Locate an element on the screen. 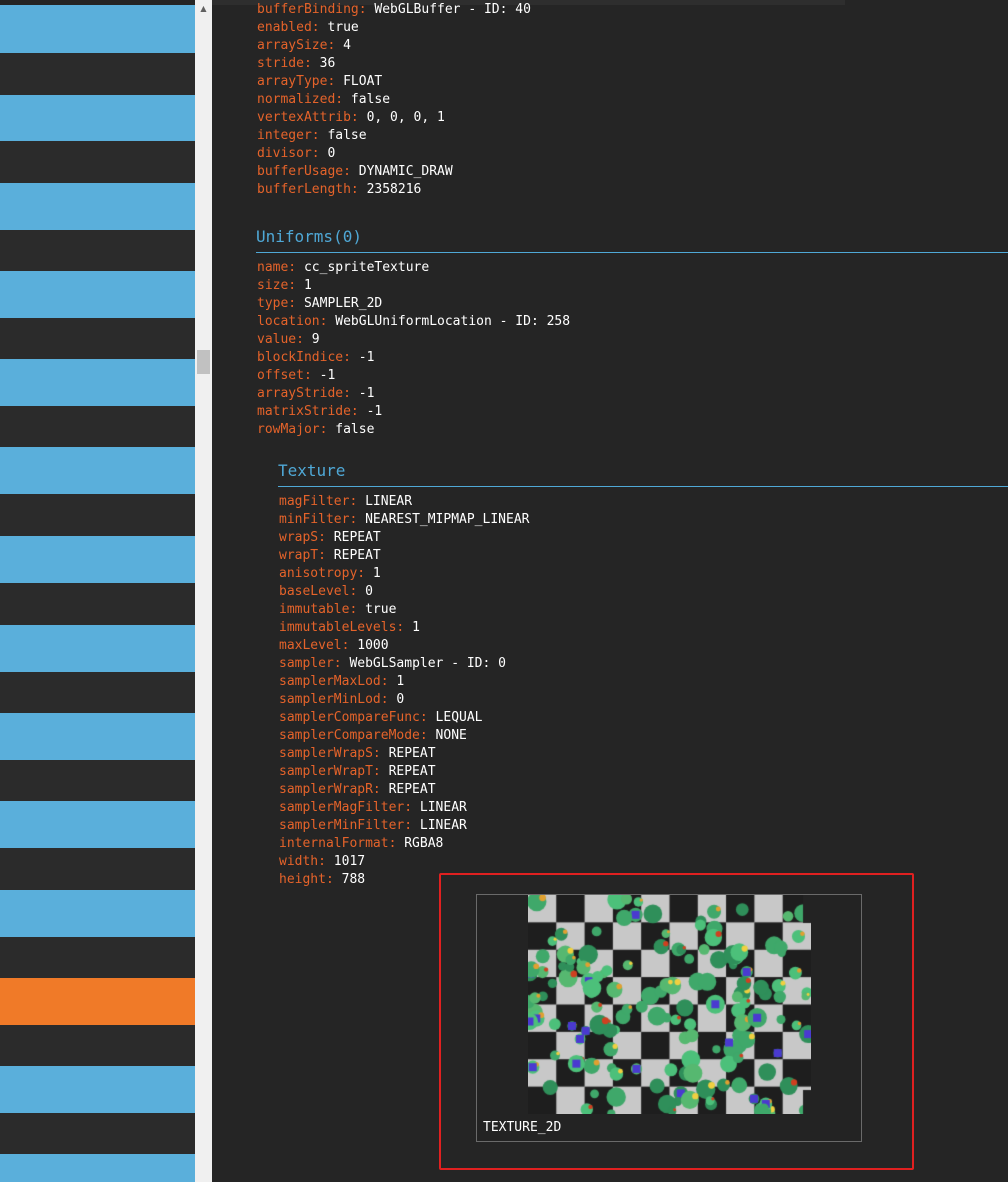 This screenshot has width=1008, height=1182. property-value: WebGLUniformLocation - ID: 258 is located at coordinates (453, 321).